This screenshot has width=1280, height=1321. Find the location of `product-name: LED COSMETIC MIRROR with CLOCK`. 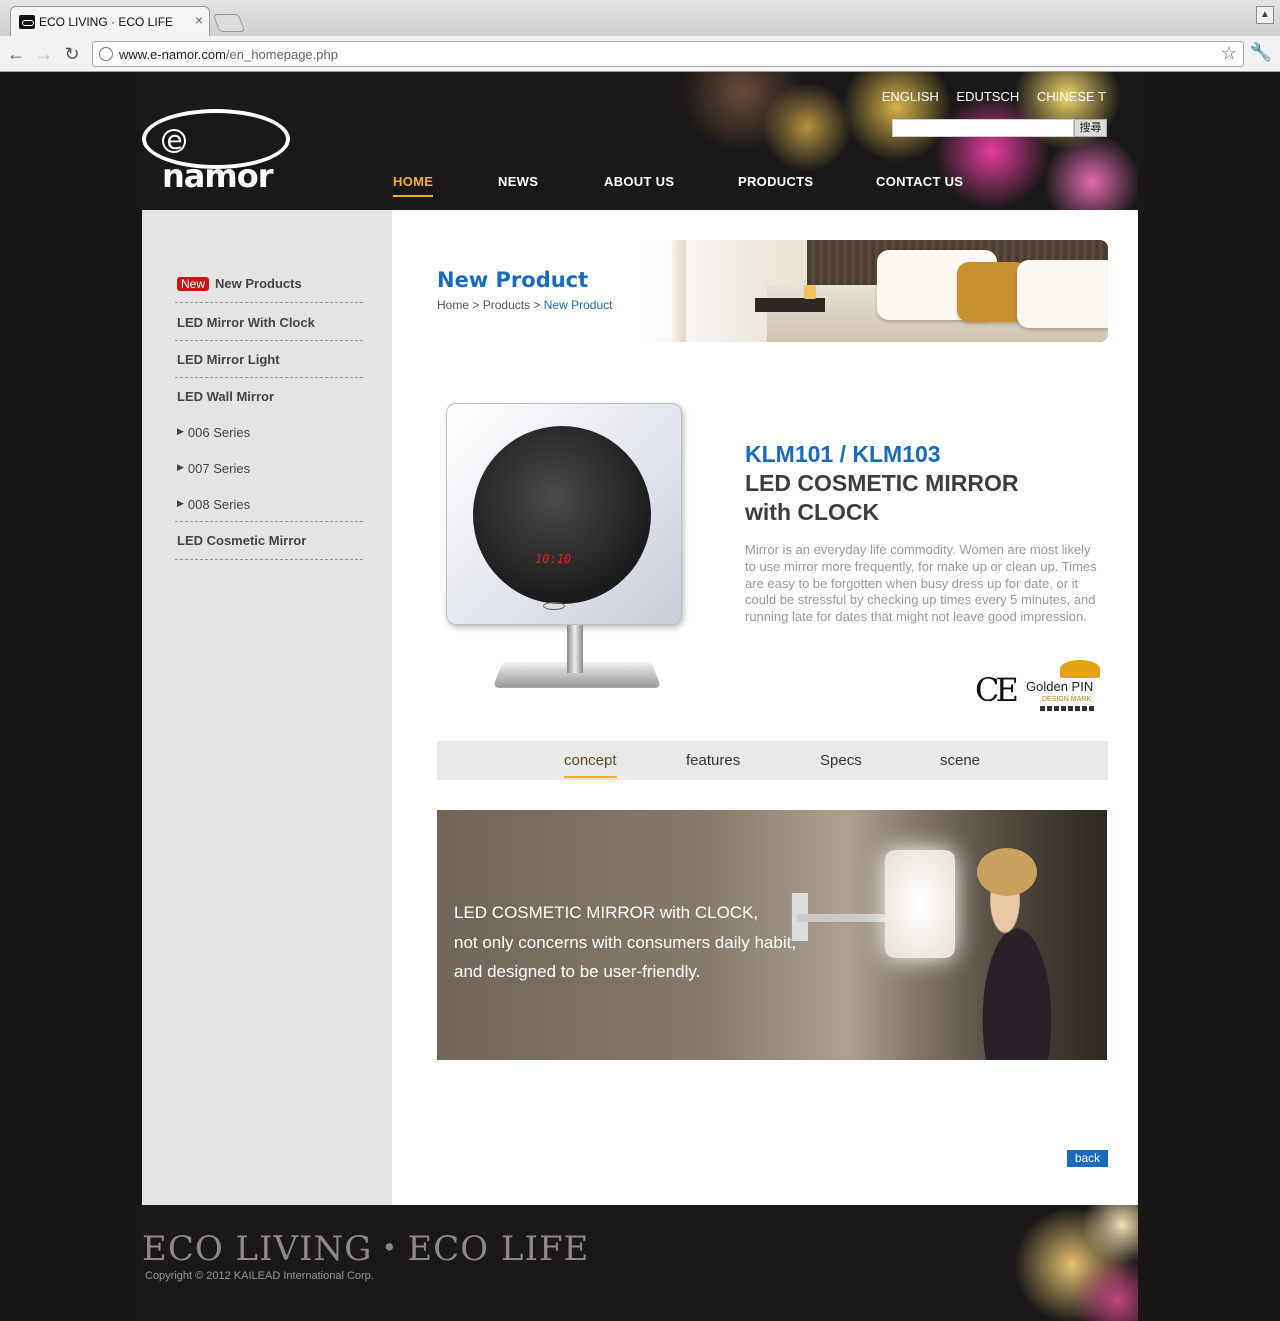

product-name: LED COSMETIC MIRROR with CLOCK is located at coordinates (915, 498).